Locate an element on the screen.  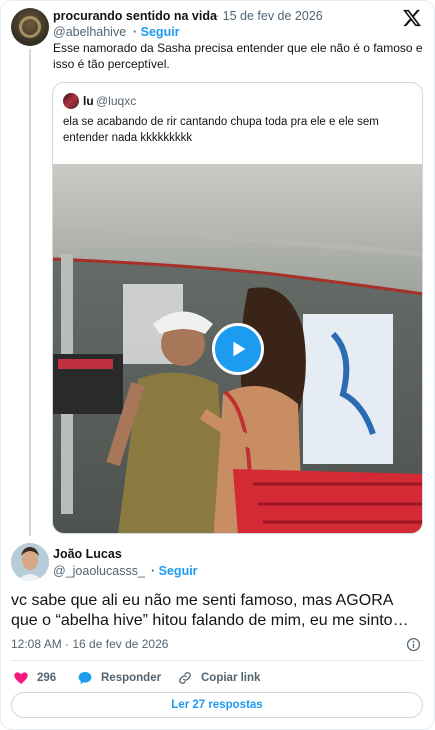
parent-author-name: procurando sentido na vida is located at coordinates (135, 16).